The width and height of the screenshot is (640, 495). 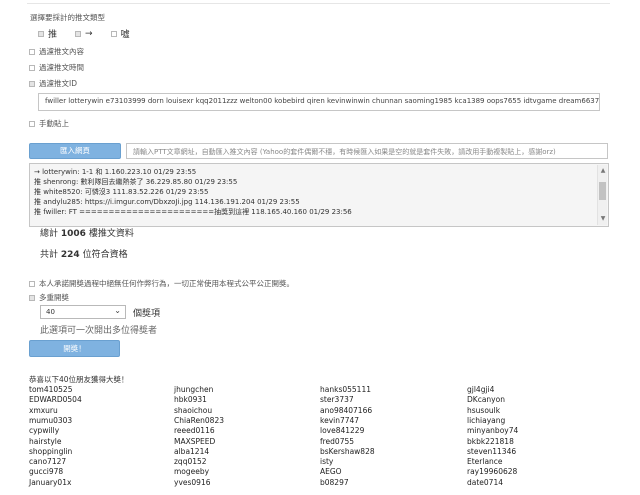 What do you see at coordinates (603, 219) in the screenshot?
I see `scroll-down-icon: ▼` at bounding box center [603, 219].